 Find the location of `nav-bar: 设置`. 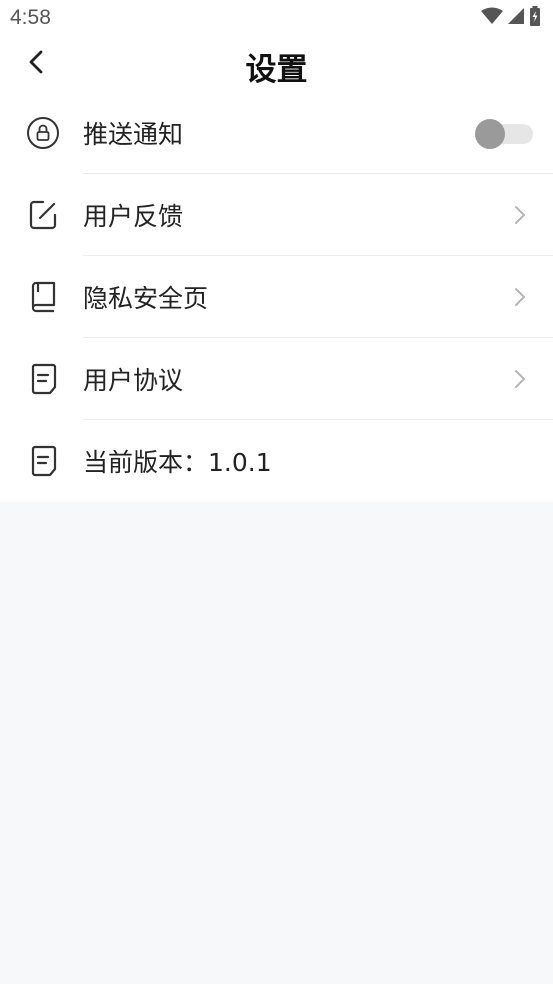

nav-bar: 设置 is located at coordinates (276, 64).